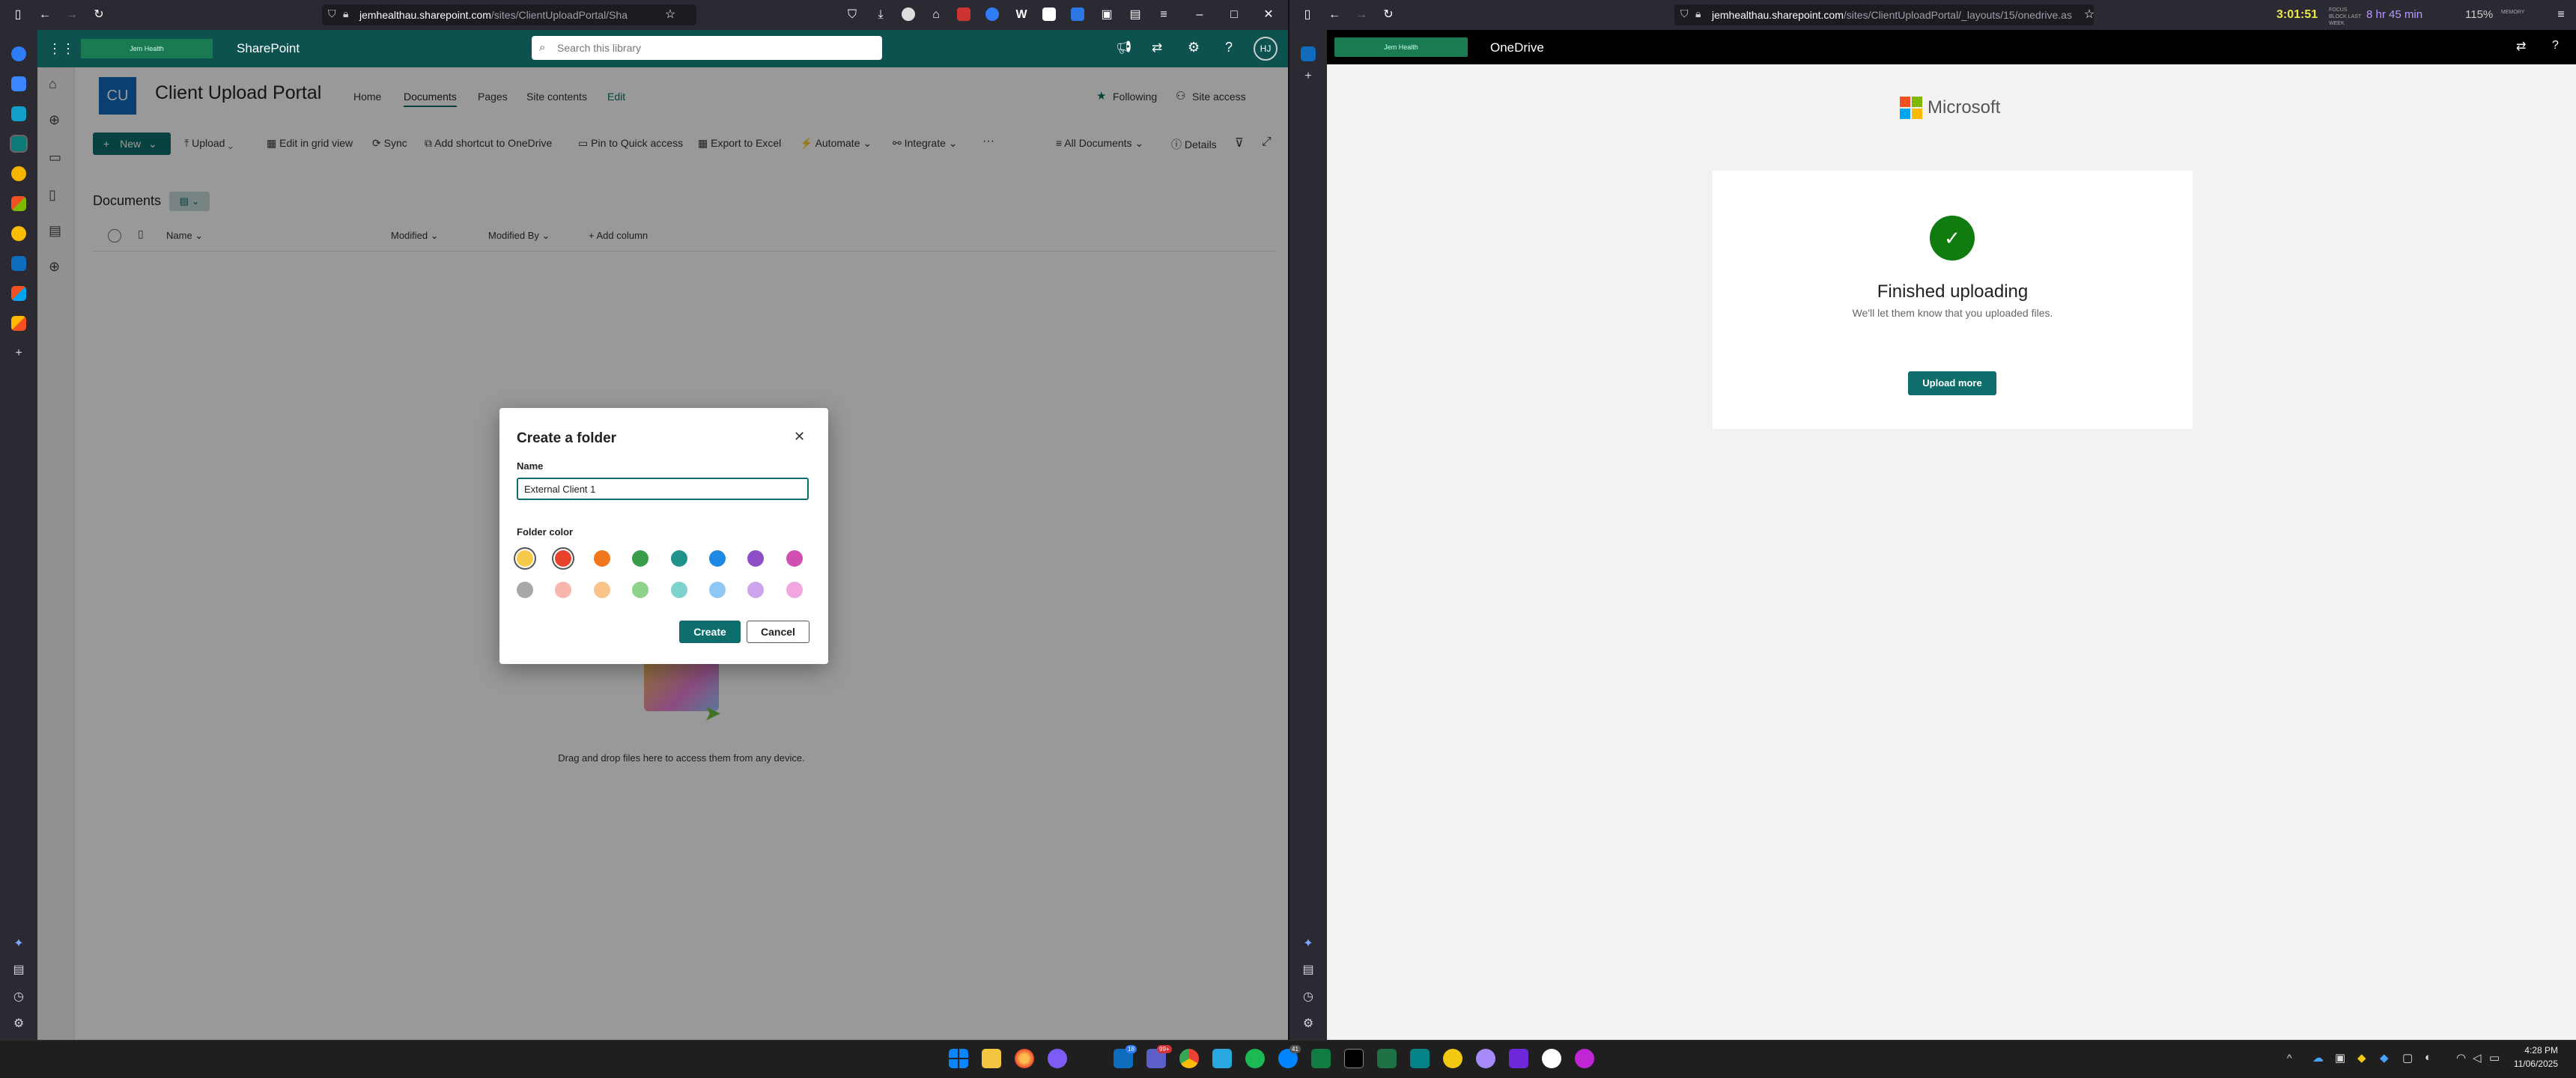 This screenshot has height=1078, width=2576. What do you see at coordinates (880, 14) in the screenshot?
I see `download-icon: ⤓` at bounding box center [880, 14].